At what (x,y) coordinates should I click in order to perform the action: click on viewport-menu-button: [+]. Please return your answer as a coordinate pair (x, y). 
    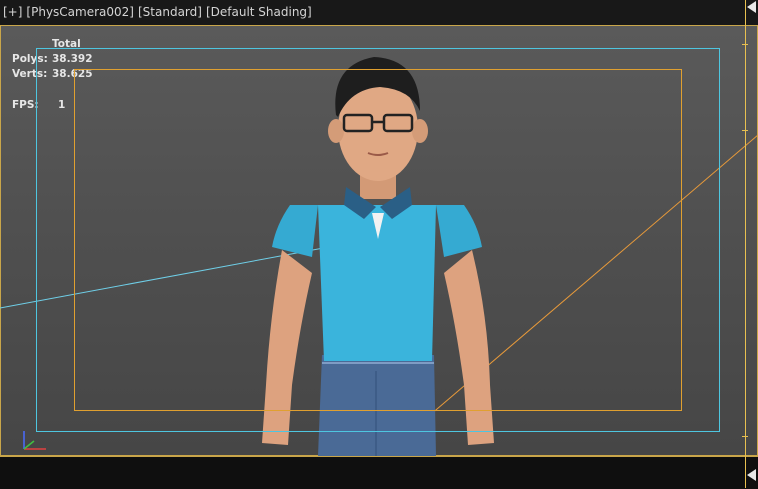
    Looking at the image, I should click on (12, 12).